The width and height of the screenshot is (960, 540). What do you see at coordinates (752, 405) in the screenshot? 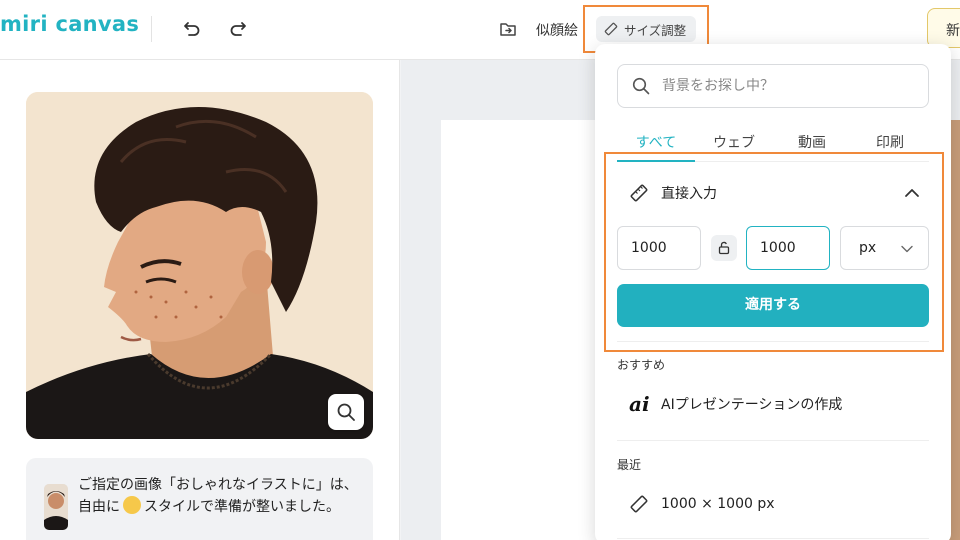
I see `recommended-item-label: AIプレゼンテーションの作成` at bounding box center [752, 405].